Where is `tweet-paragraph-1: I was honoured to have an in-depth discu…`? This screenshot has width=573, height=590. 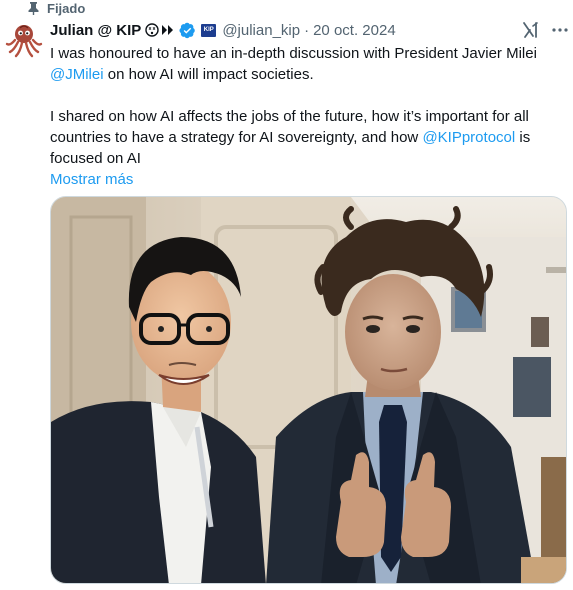
tweet-paragraph-1: I was honoured to have an in-depth discu… is located at coordinates (307, 64).